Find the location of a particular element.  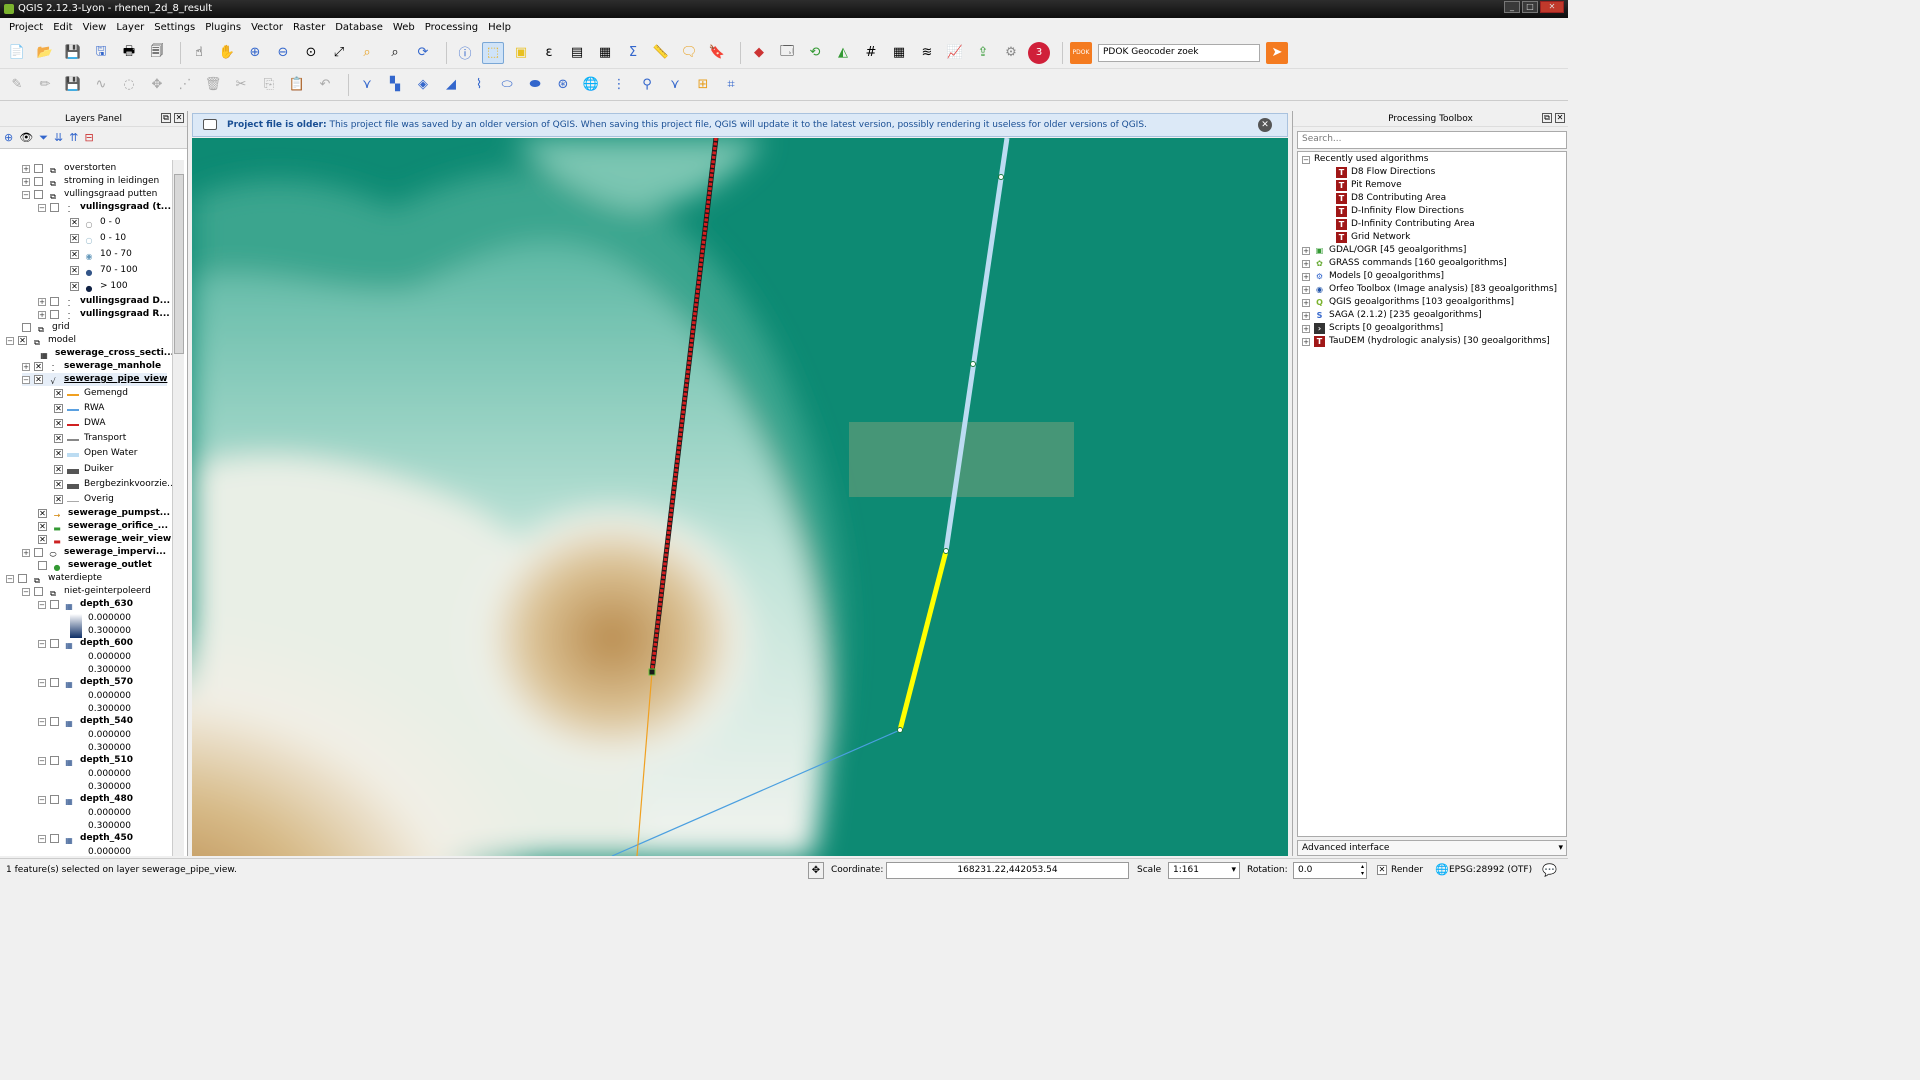

close-processing-button: ✕ is located at coordinates (1560, 118).